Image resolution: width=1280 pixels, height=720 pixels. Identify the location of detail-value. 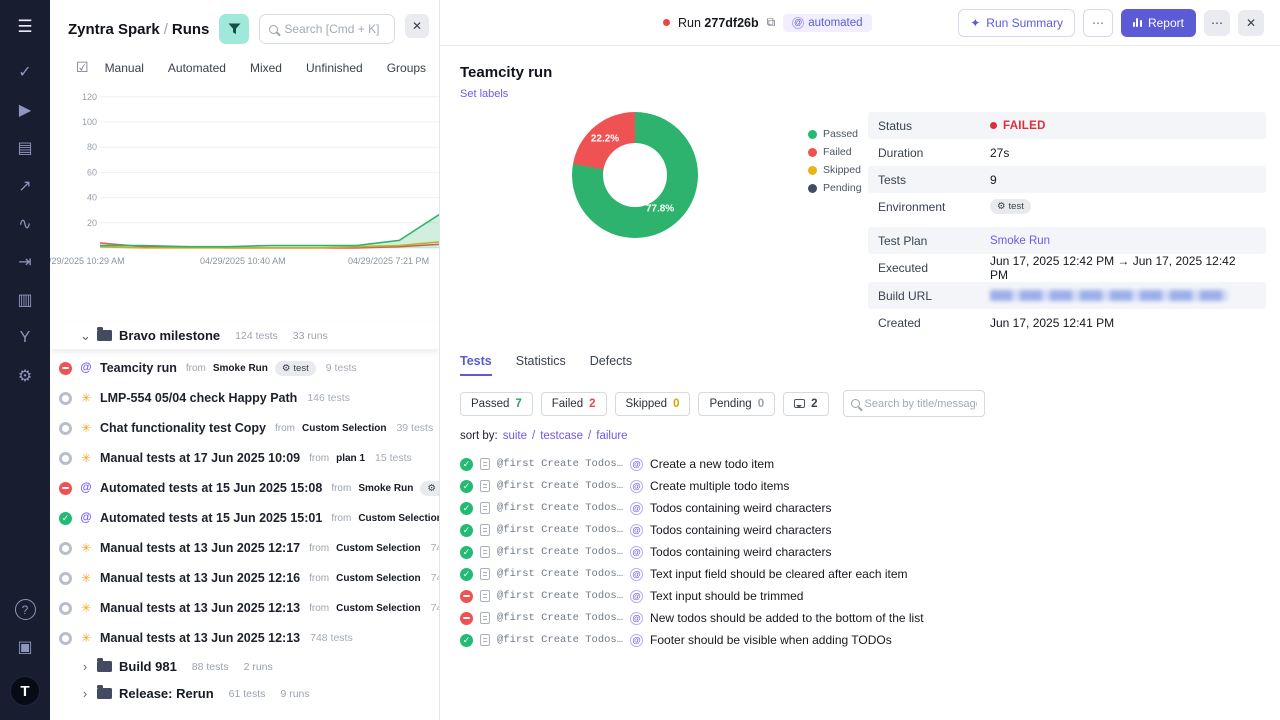
(1109, 295).